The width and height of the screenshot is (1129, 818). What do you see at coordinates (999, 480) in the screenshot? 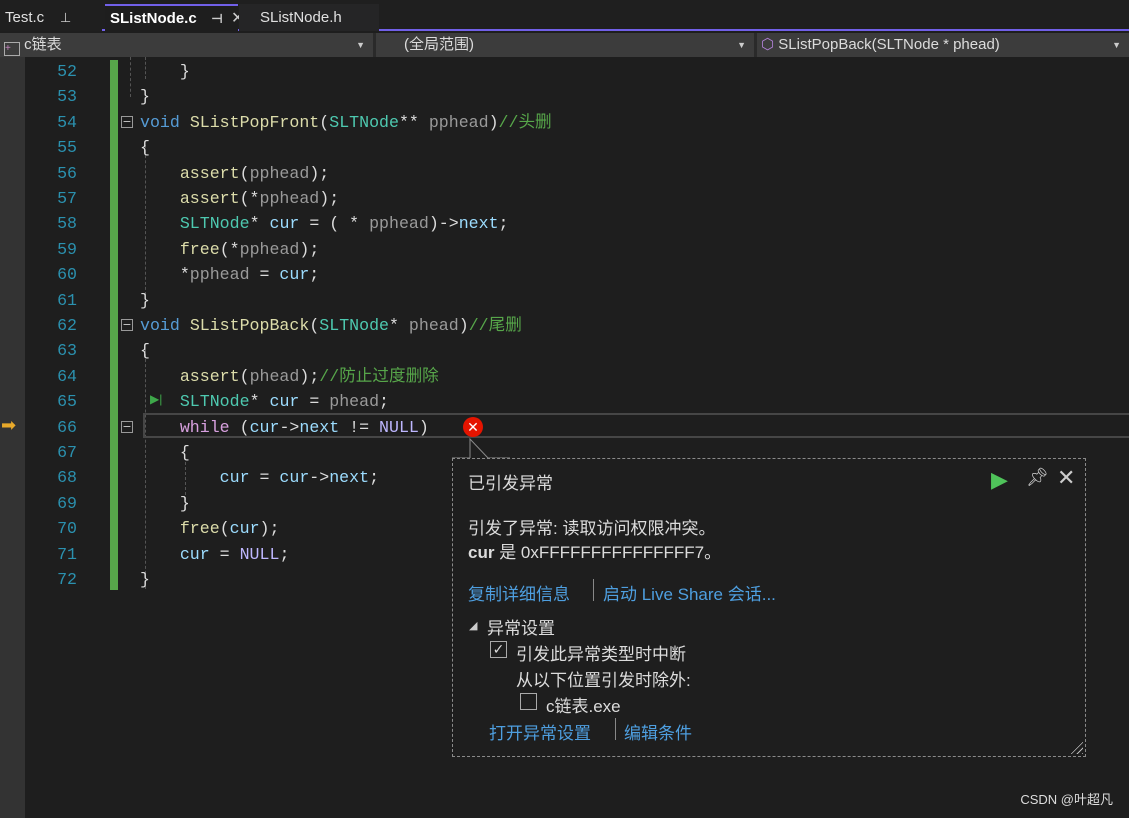
I see `continue-icon: ▶` at bounding box center [999, 480].